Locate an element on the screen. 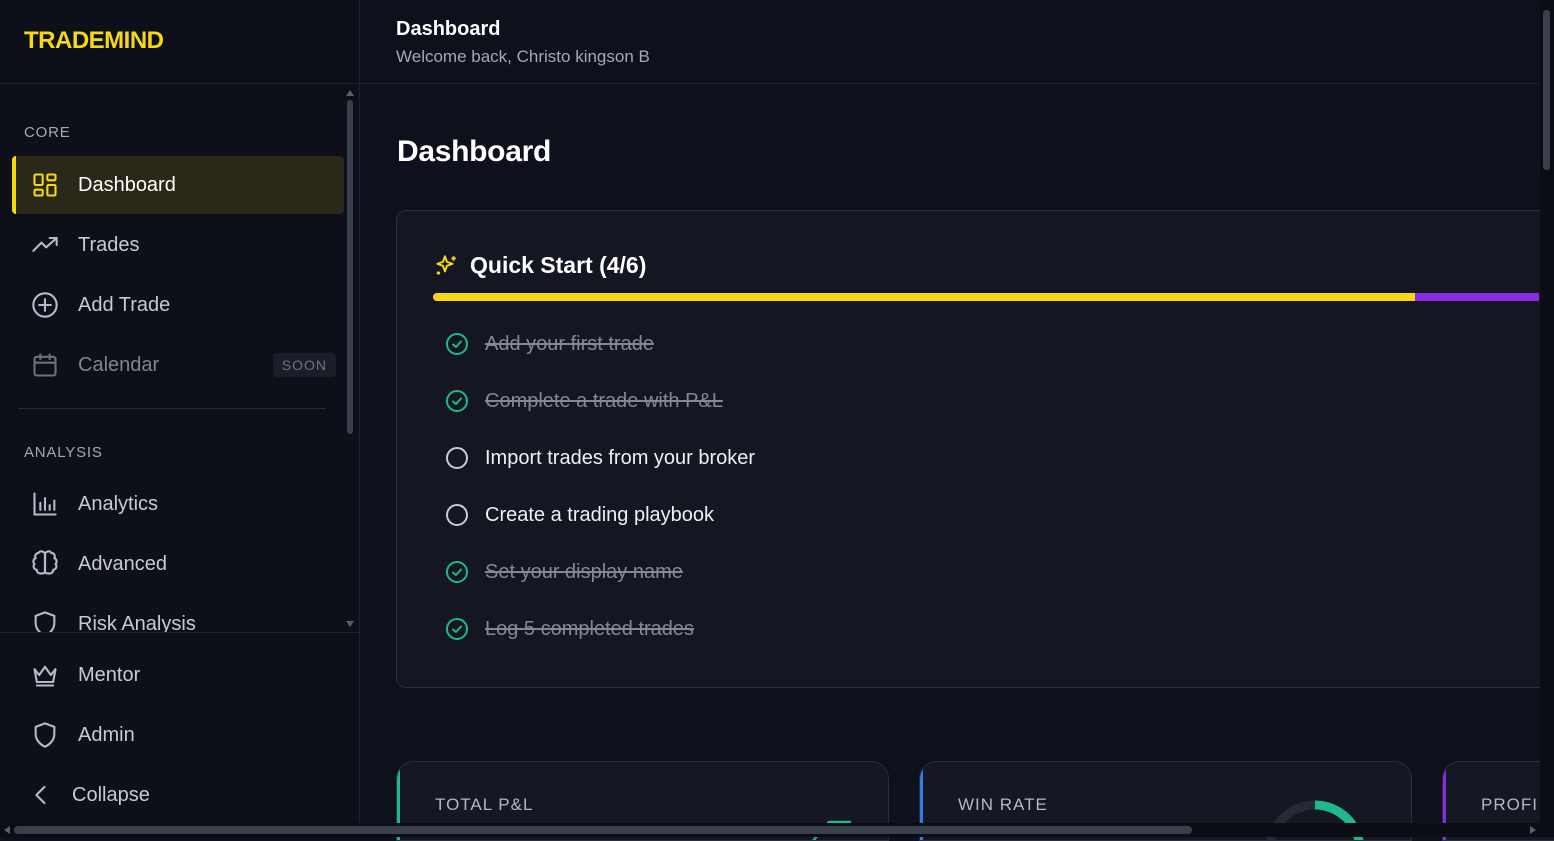  quick-start-task: Log 5 completed trades is located at coordinates (569, 629).